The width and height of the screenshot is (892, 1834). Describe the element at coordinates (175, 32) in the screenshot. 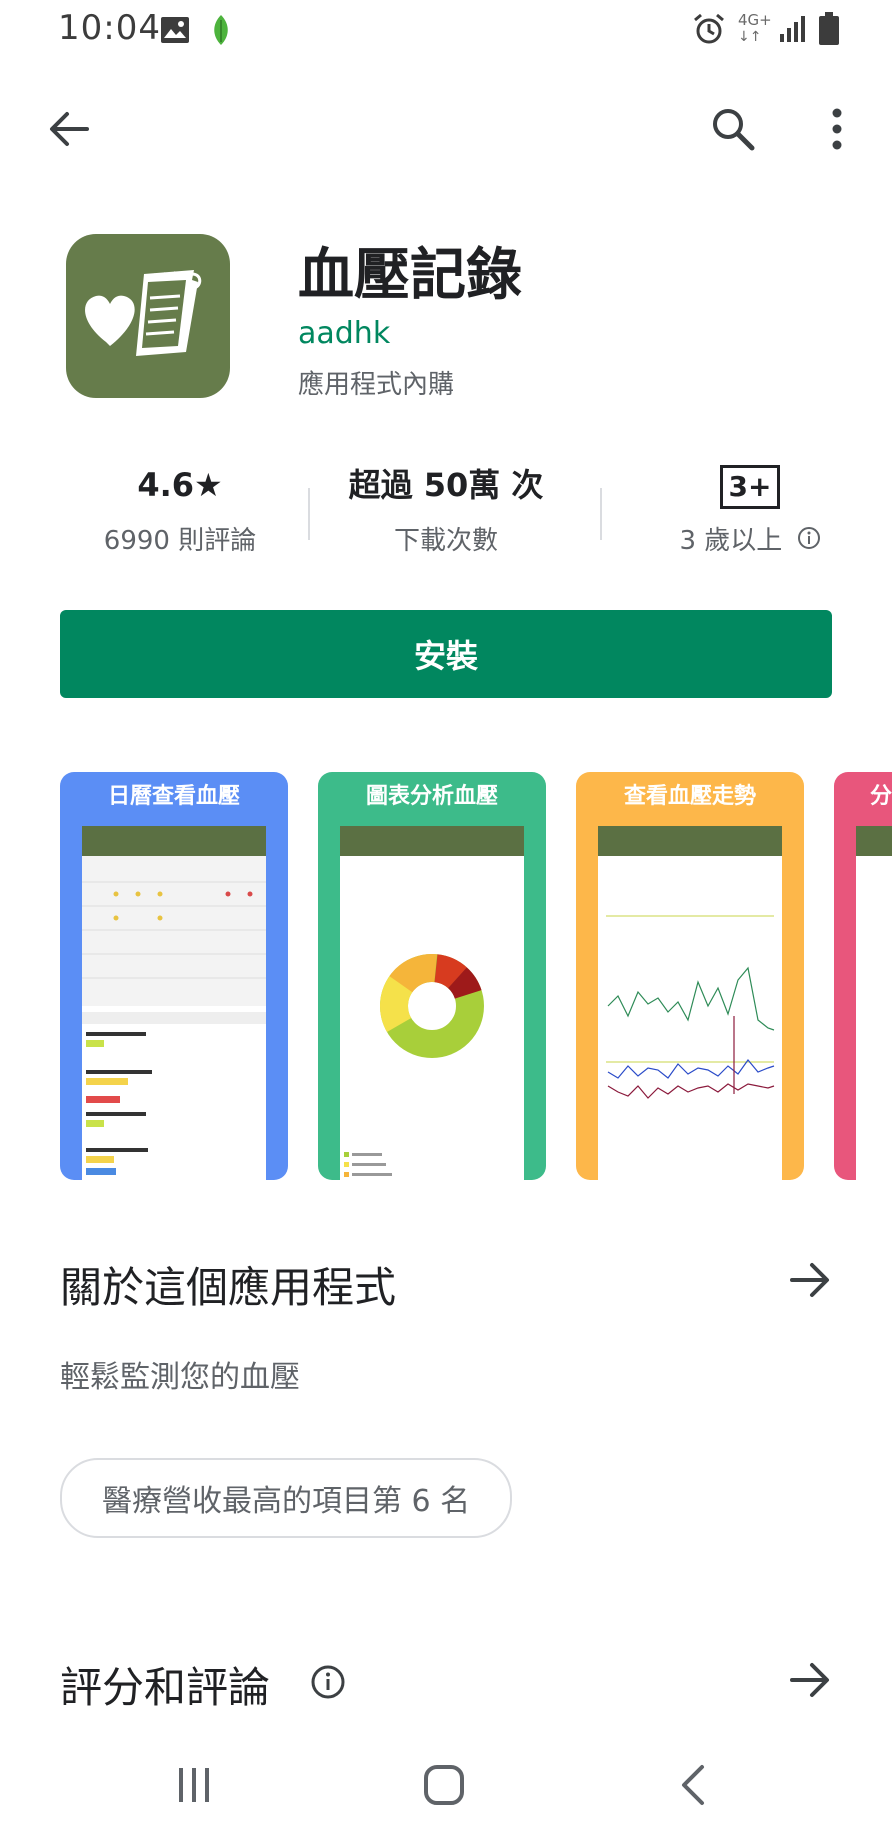

I see `image-icon` at that location.